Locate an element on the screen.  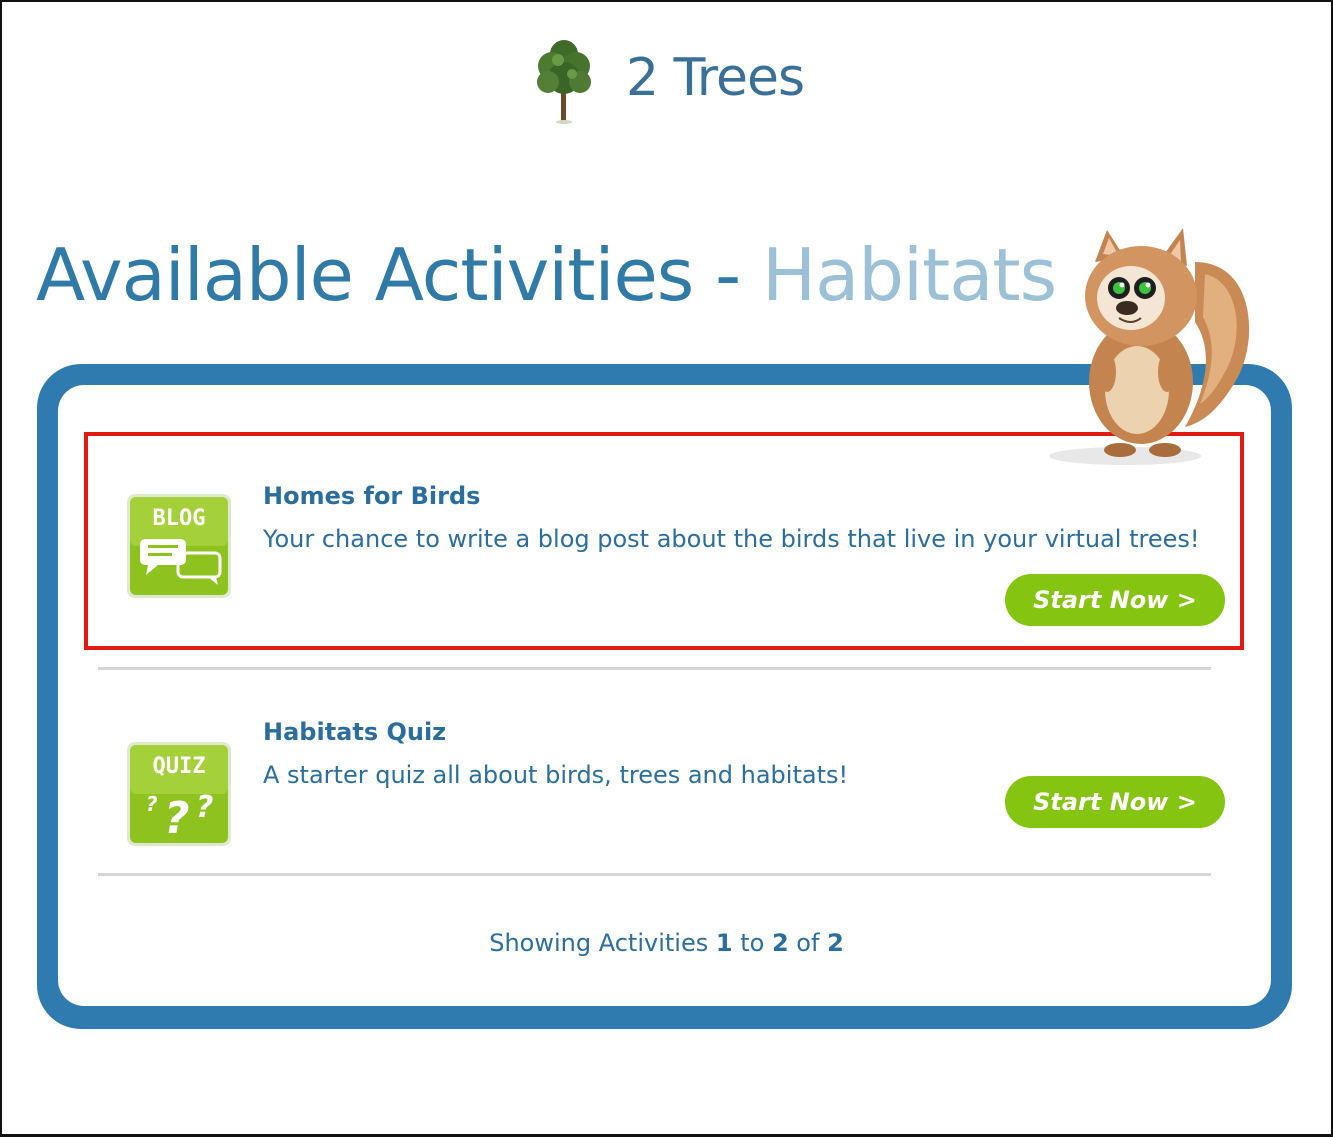
pager-to: 2 is located at coordinates (780, 943).